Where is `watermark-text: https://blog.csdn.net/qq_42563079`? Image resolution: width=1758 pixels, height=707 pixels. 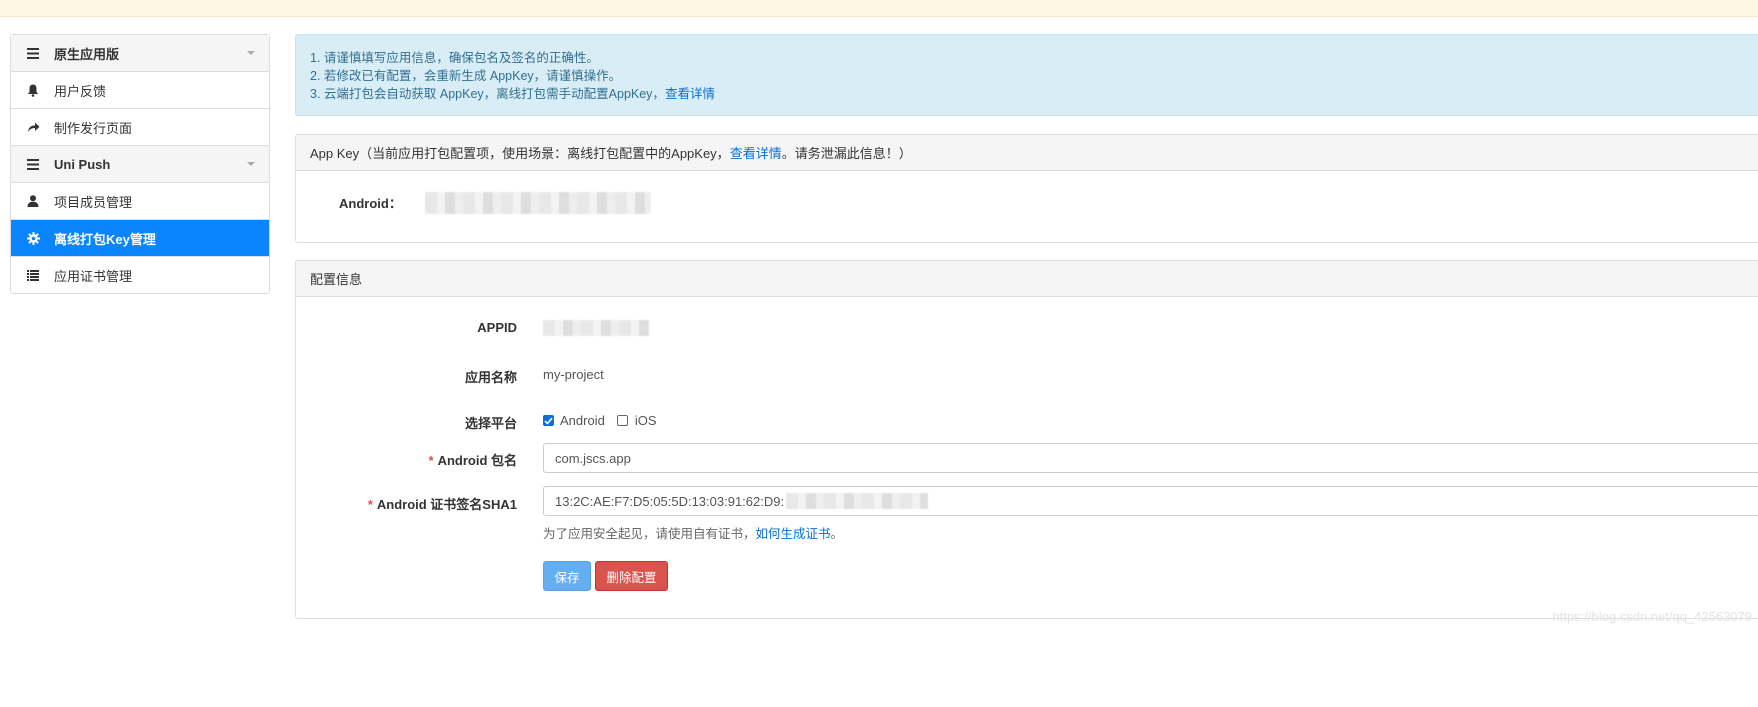 watermark-text: https://blog.csdn.net/qq_42563079 is located at coordinates (1652, 616).